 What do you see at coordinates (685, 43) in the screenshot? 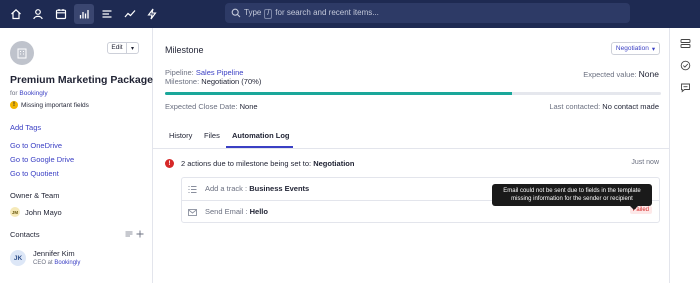
I see `stack-icon` at bounding box center [685, 43].